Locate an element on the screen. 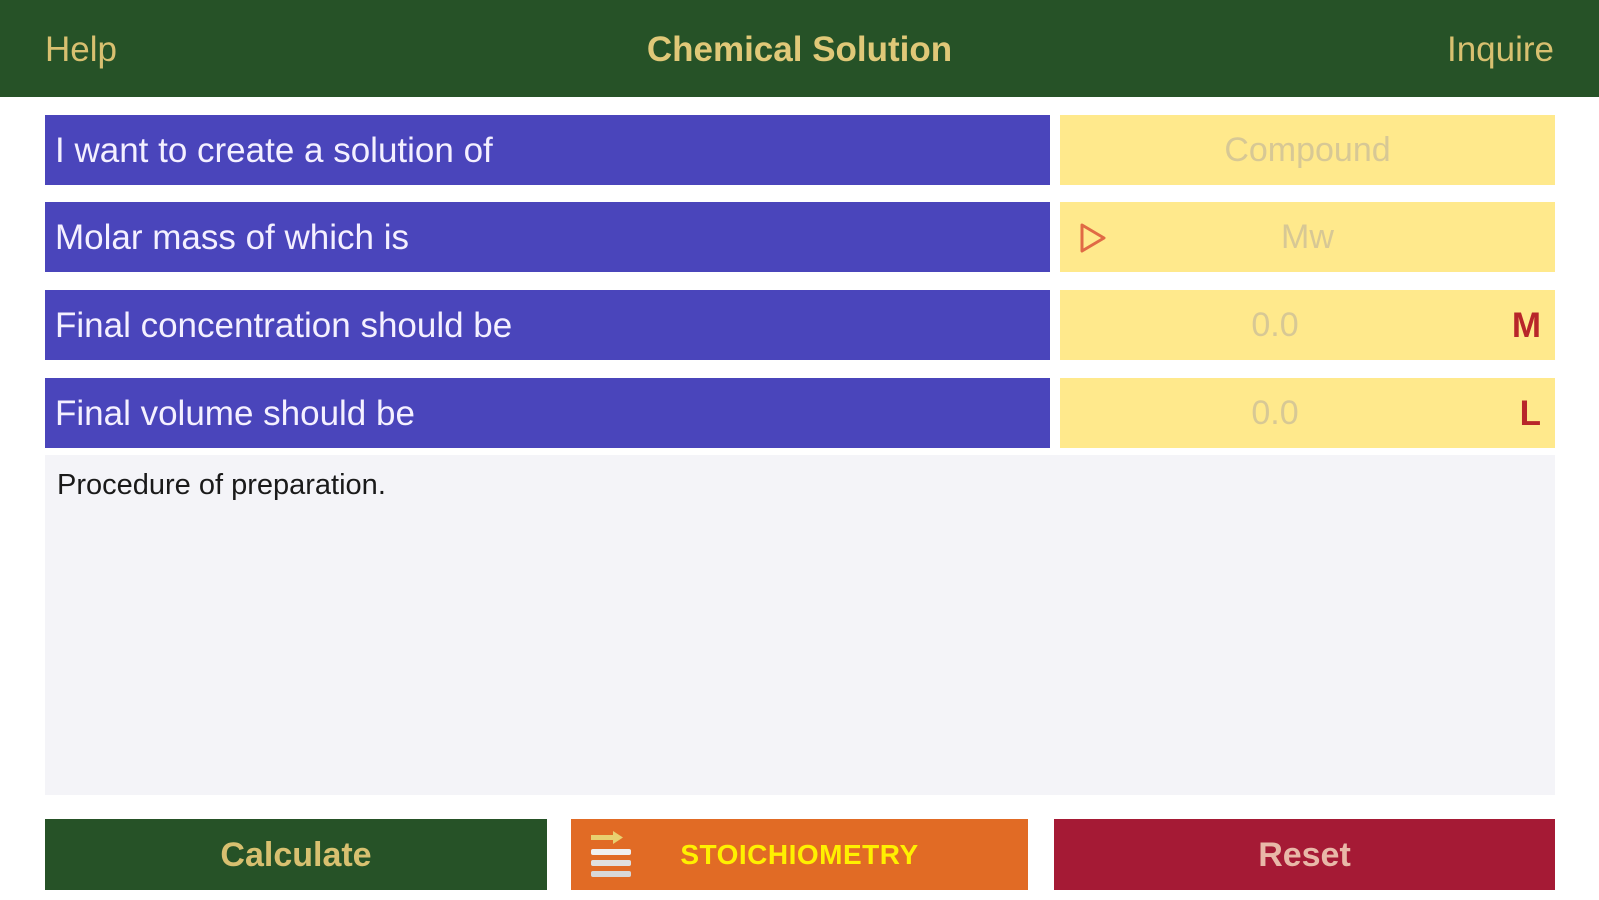  volume-input is located at coordinates (1275, 413).